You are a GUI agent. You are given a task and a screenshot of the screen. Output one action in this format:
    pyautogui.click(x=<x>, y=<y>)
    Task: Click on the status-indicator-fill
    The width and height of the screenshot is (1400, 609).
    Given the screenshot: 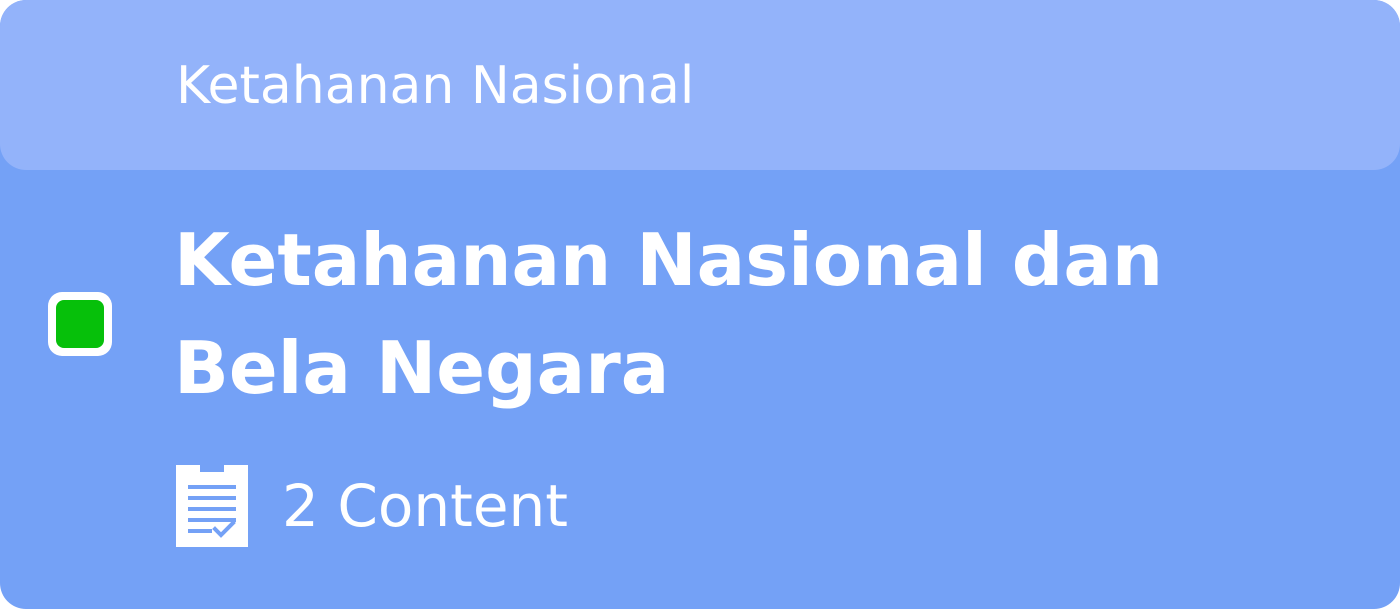 What is the action you would take?
    pyautogui.click(x=80, y=324)
    